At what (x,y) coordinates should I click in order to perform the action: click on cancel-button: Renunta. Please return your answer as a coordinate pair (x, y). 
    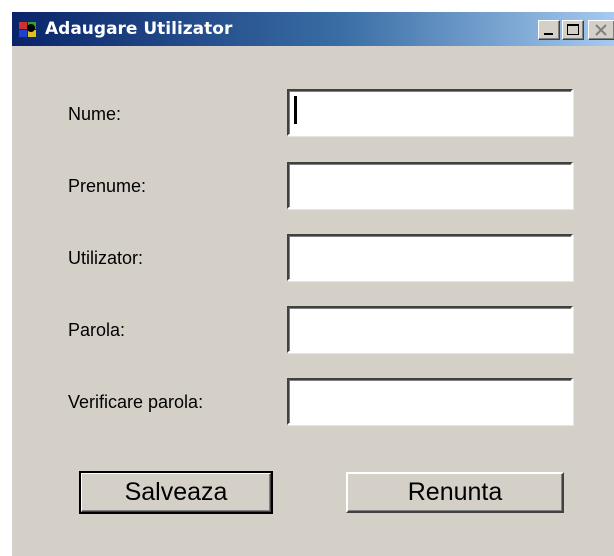
    Looking at the image, I should click on (455, 492).